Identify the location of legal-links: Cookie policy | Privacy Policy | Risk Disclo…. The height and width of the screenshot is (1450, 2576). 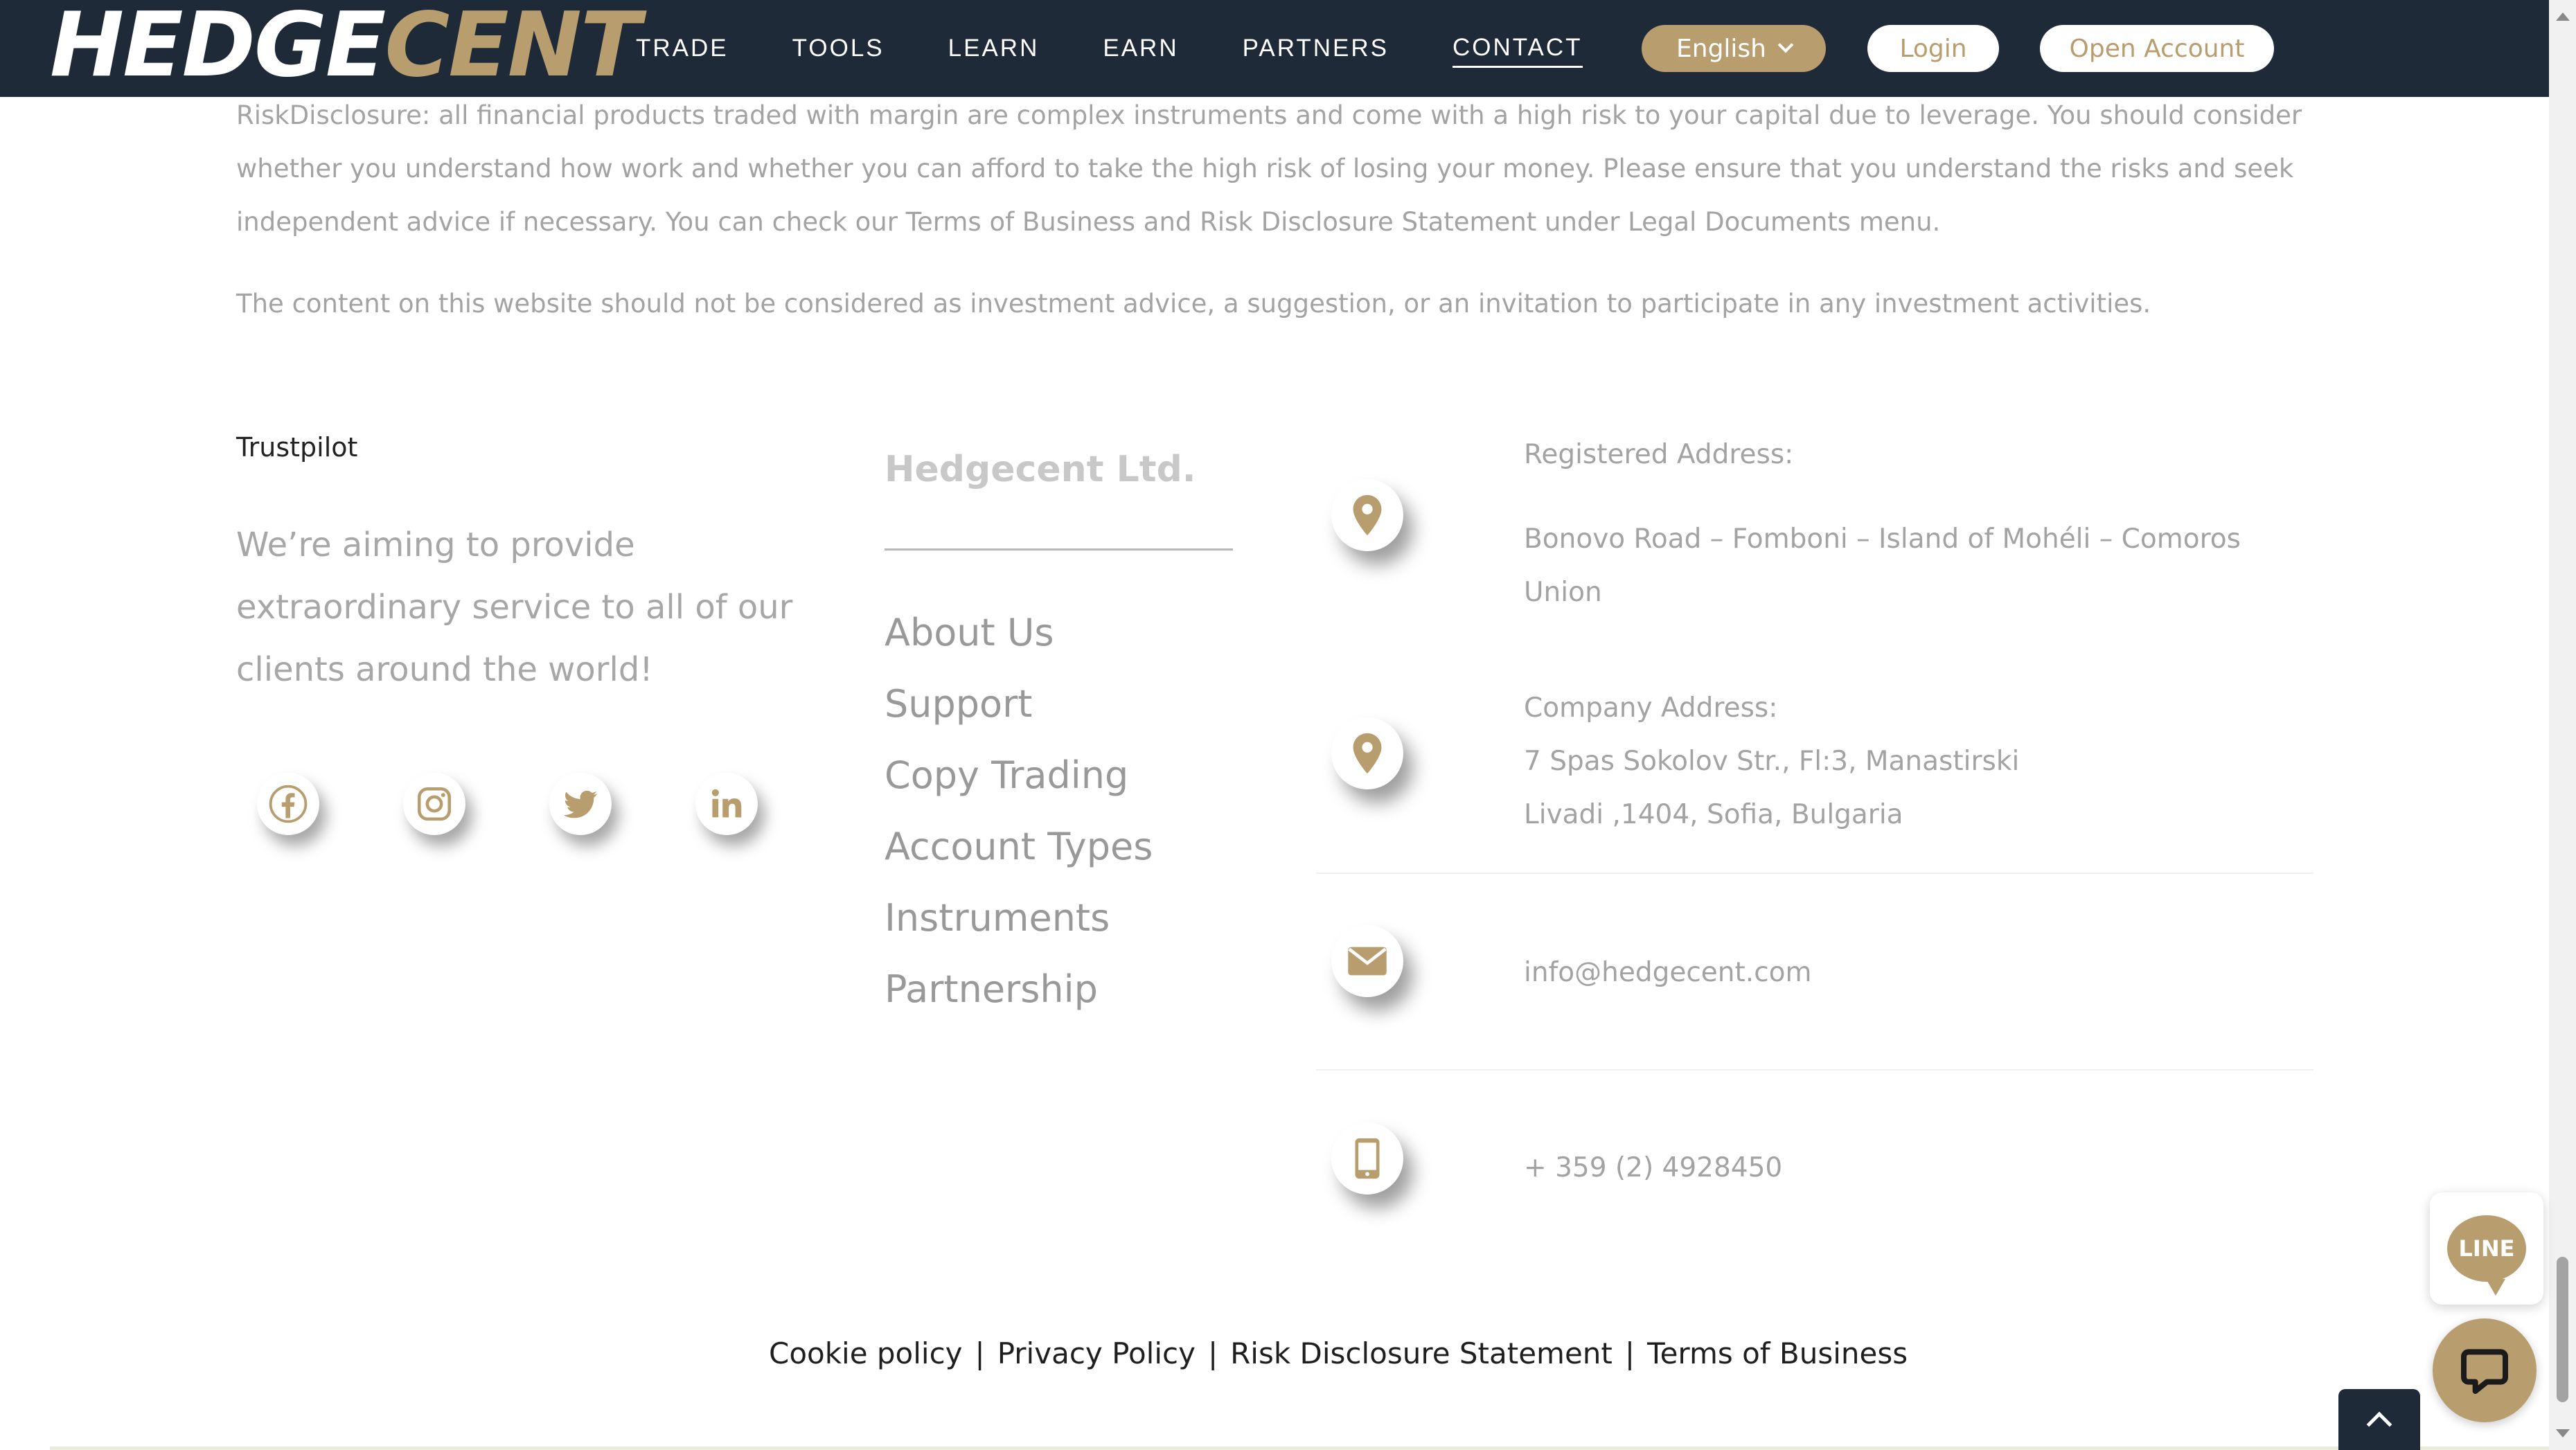
(1338, 1353).